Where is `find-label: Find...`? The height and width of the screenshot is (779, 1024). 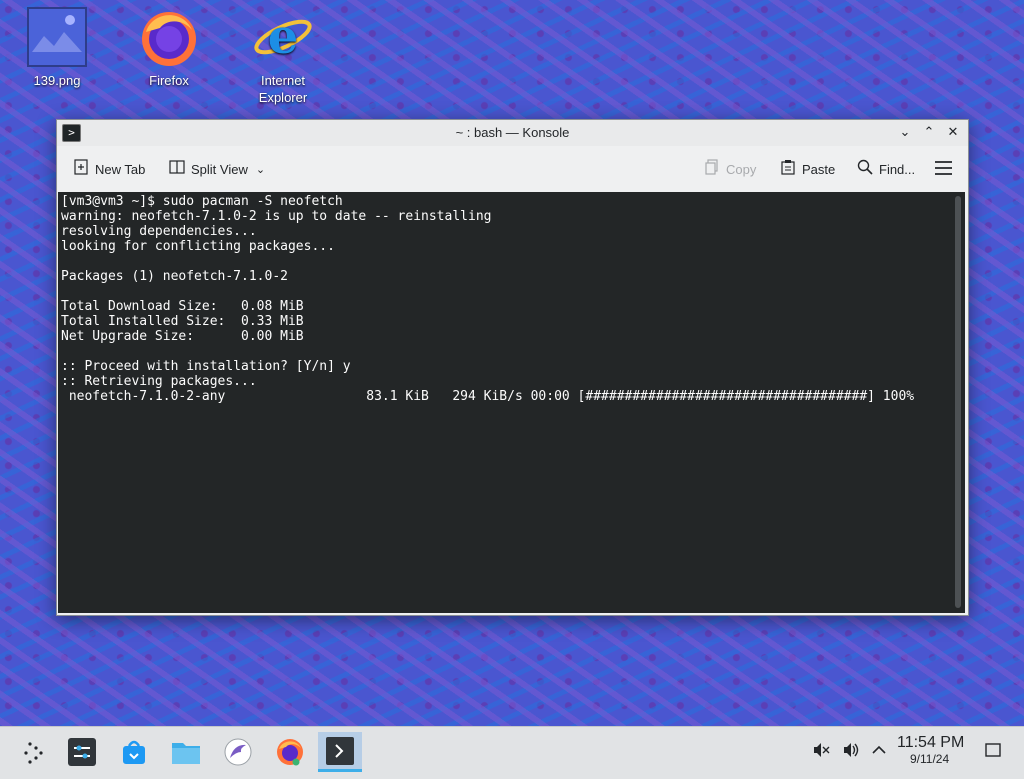 find-label: Find... is located at coordinates (897, 169).